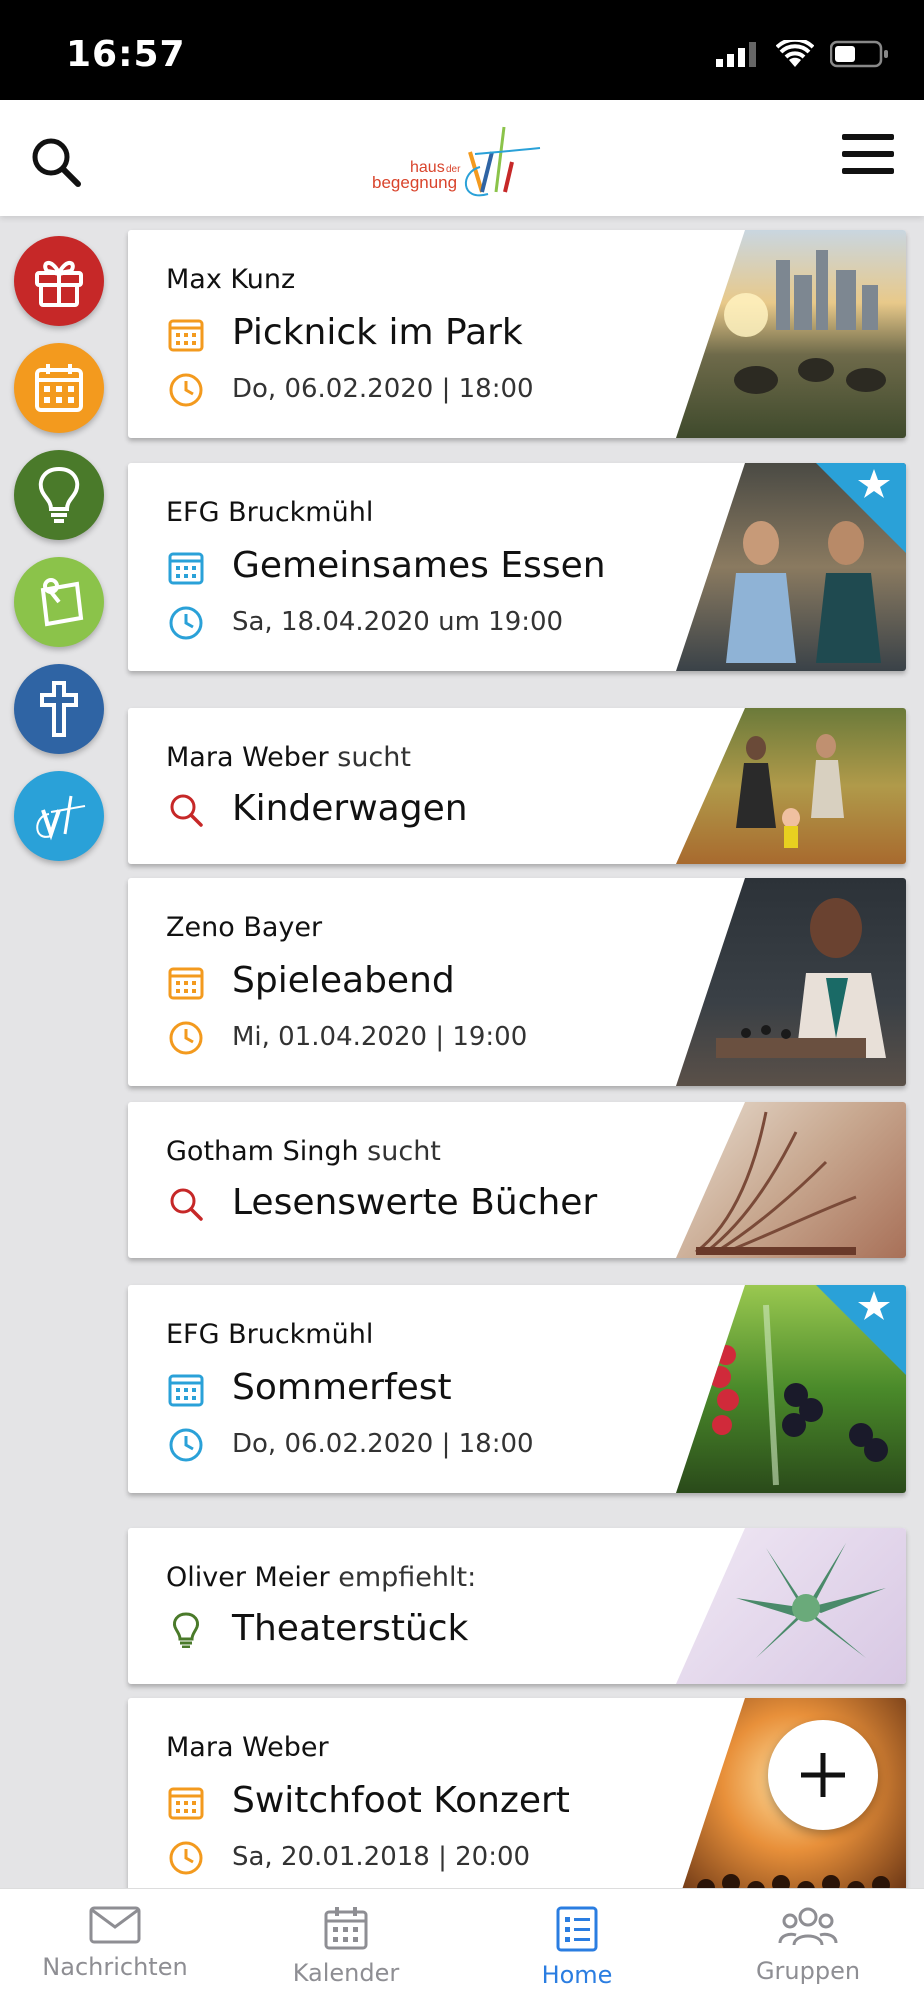 The image size is (924, 2000). I want to click on tab-home: Home, so click(577, 1947).